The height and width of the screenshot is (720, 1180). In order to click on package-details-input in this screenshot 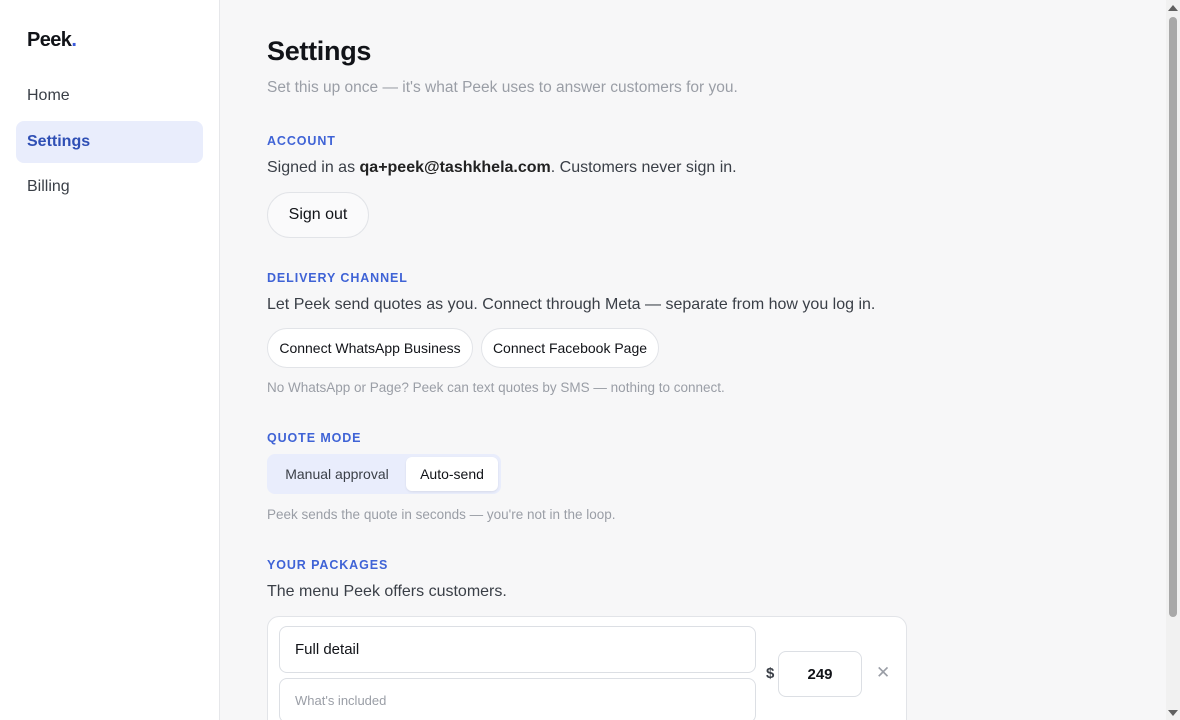, I will do `click(517, 699)`.